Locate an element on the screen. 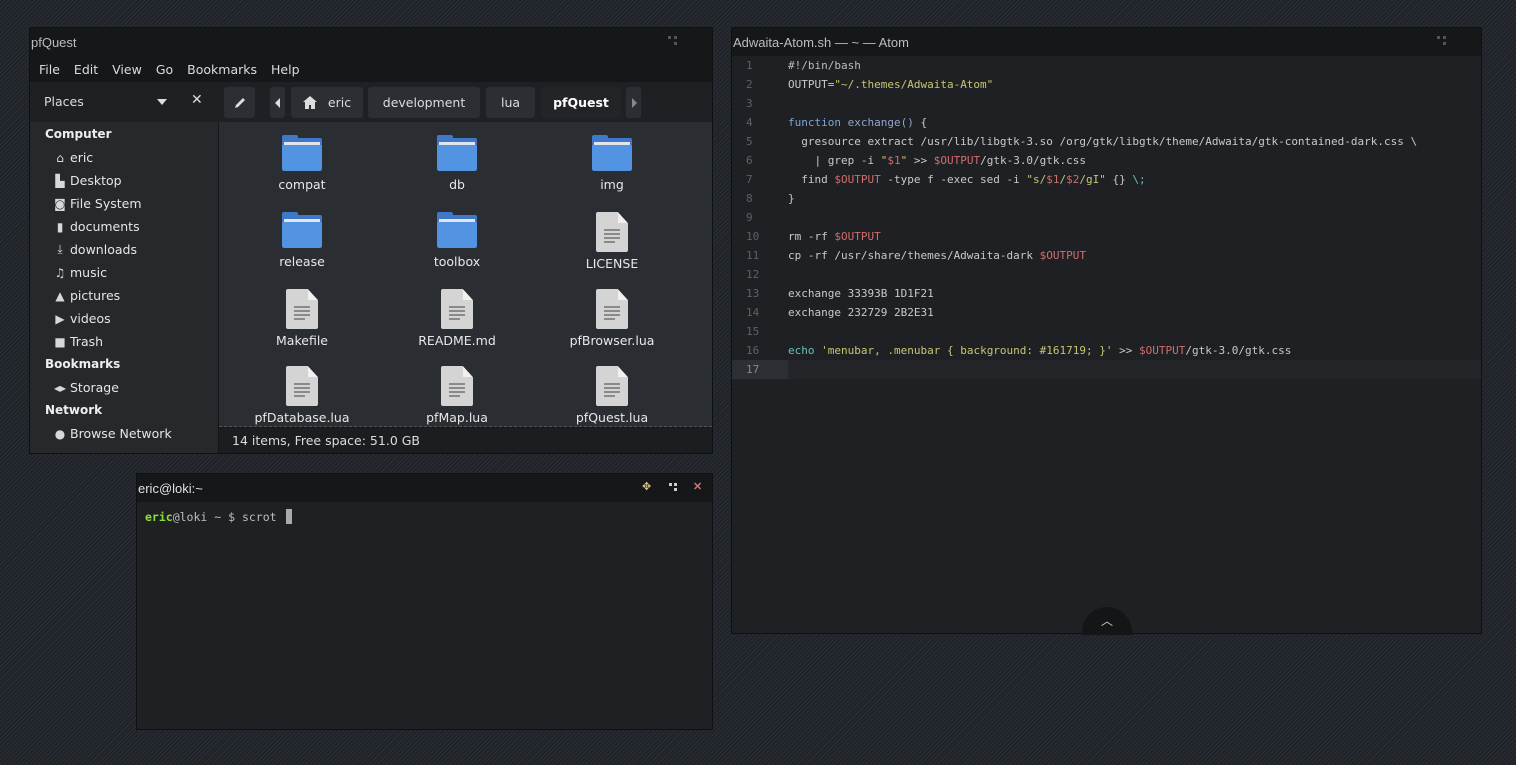 The width and height of the screenshot is (1516, 765). file-item: pfQuest.lua is located at coordinates (612, 395).